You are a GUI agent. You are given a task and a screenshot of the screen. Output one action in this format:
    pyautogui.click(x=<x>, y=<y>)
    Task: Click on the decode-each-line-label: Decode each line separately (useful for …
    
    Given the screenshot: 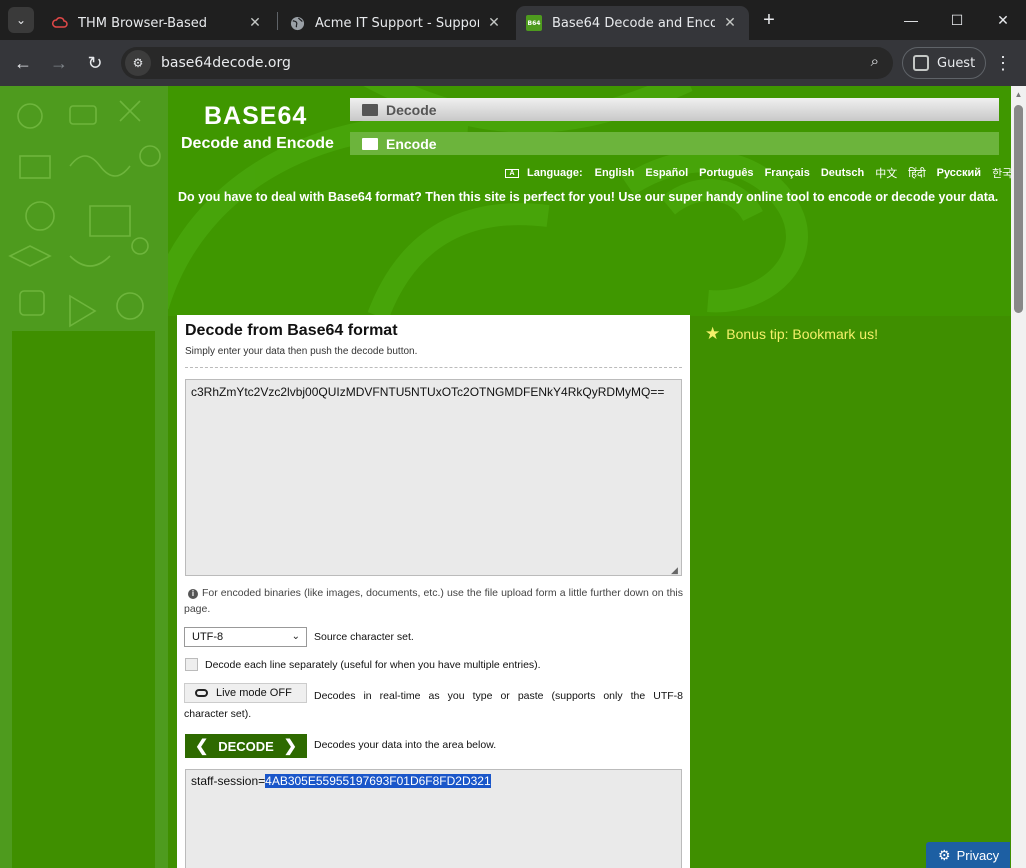 What is the action you would take?
    pyautogui.click(x=373, y=665)
    